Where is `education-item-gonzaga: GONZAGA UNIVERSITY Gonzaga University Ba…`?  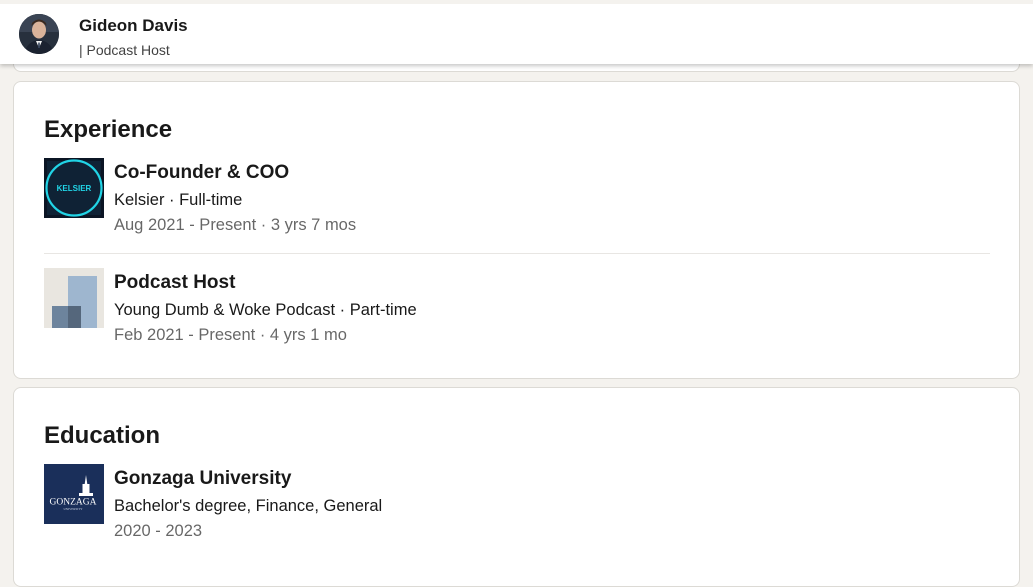 education-item-gonzaga: GONZAGA UNIVERSITY Gonzaga University Ba… is located at coordinates (517, 509).